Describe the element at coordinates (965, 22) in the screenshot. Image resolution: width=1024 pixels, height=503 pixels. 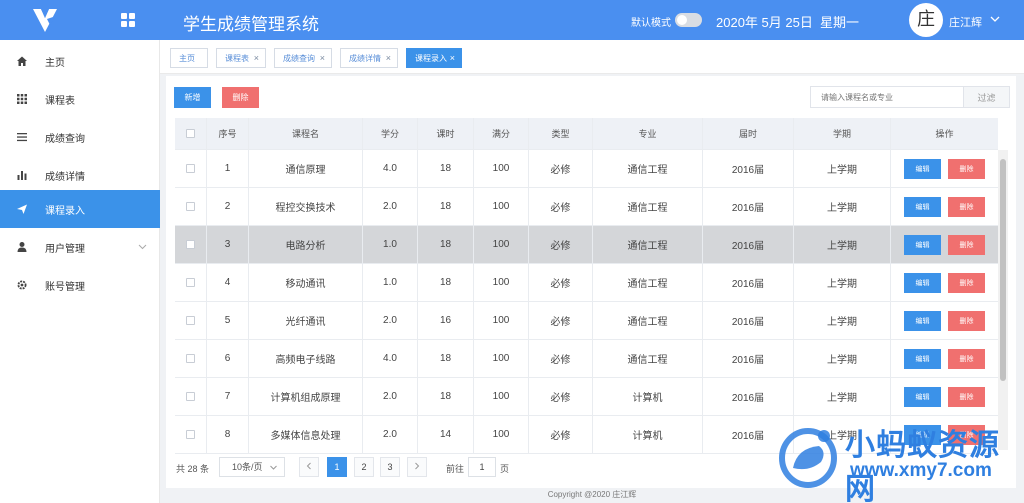
I see `user-name: 庄江辉` at that location.